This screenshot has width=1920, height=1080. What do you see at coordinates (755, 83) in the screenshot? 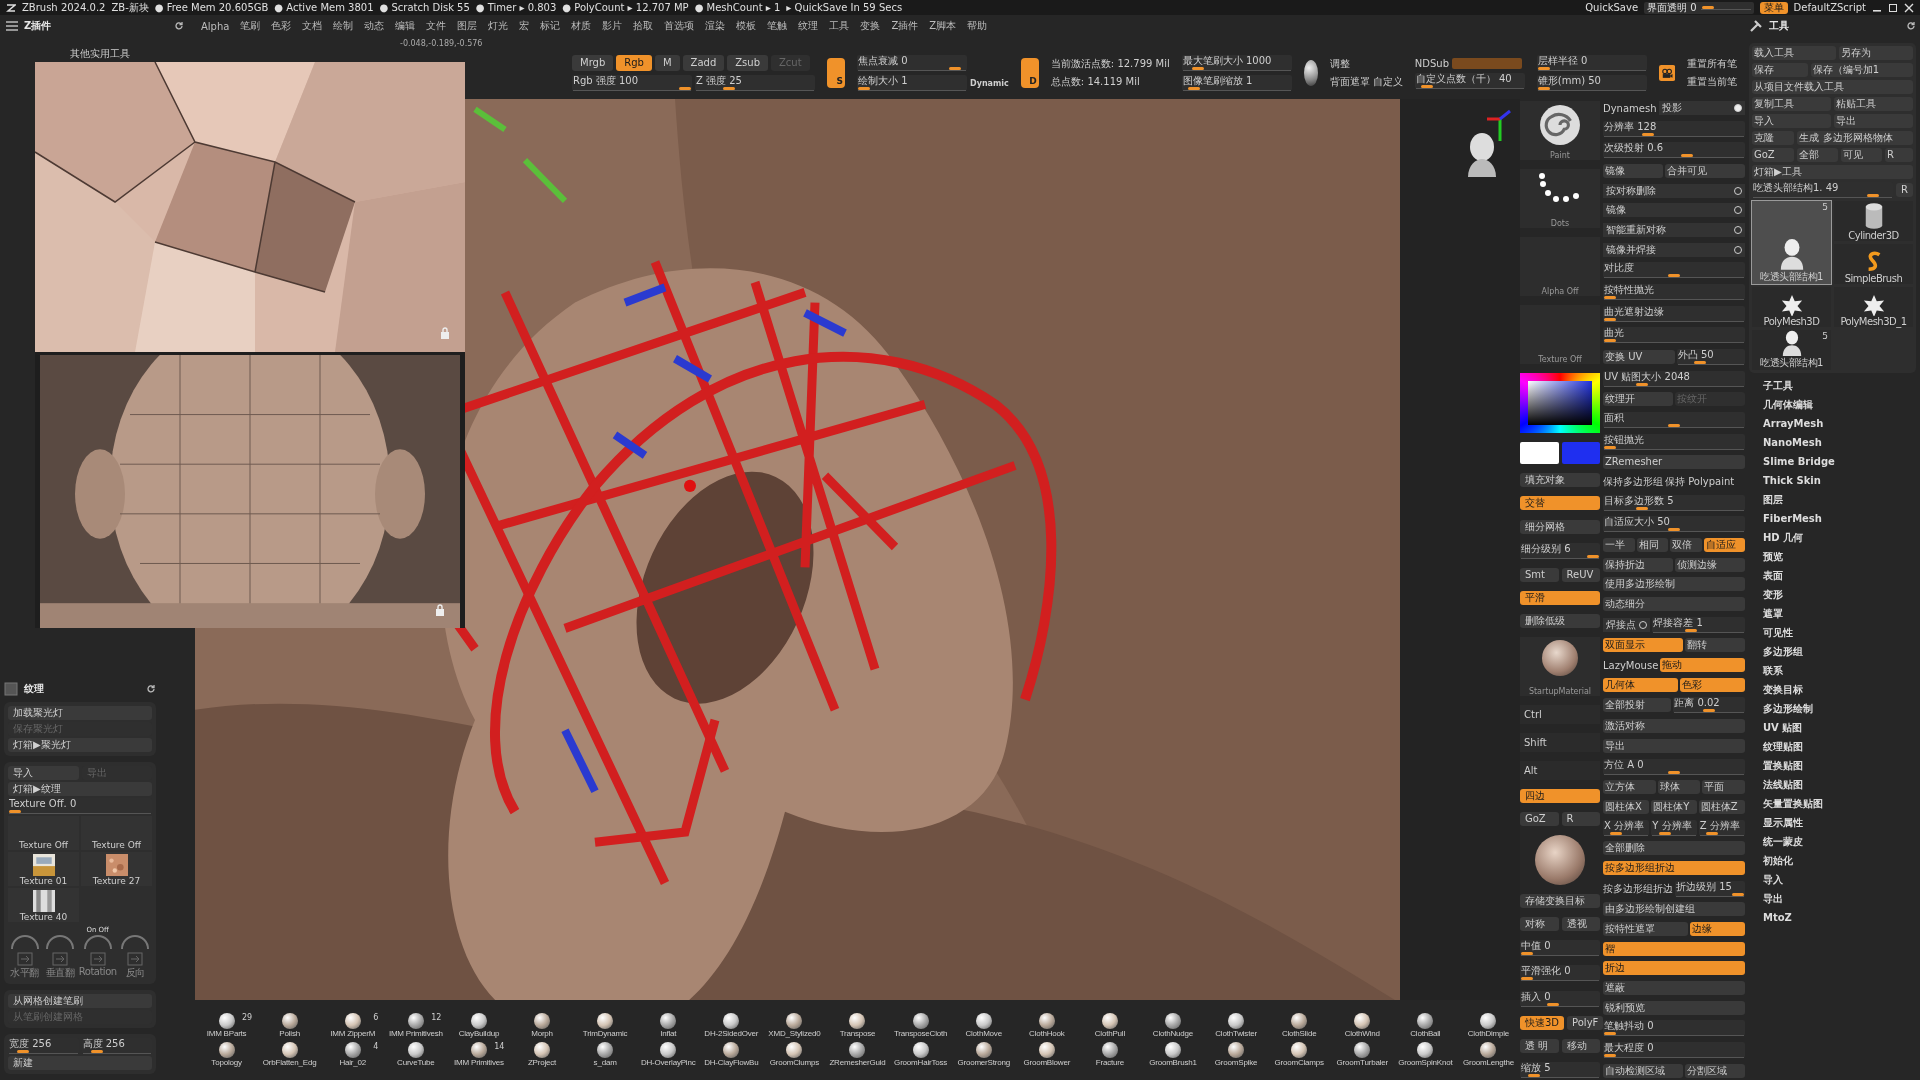
I see `slider: Z 强度 25` at bounding box center [755, 83].